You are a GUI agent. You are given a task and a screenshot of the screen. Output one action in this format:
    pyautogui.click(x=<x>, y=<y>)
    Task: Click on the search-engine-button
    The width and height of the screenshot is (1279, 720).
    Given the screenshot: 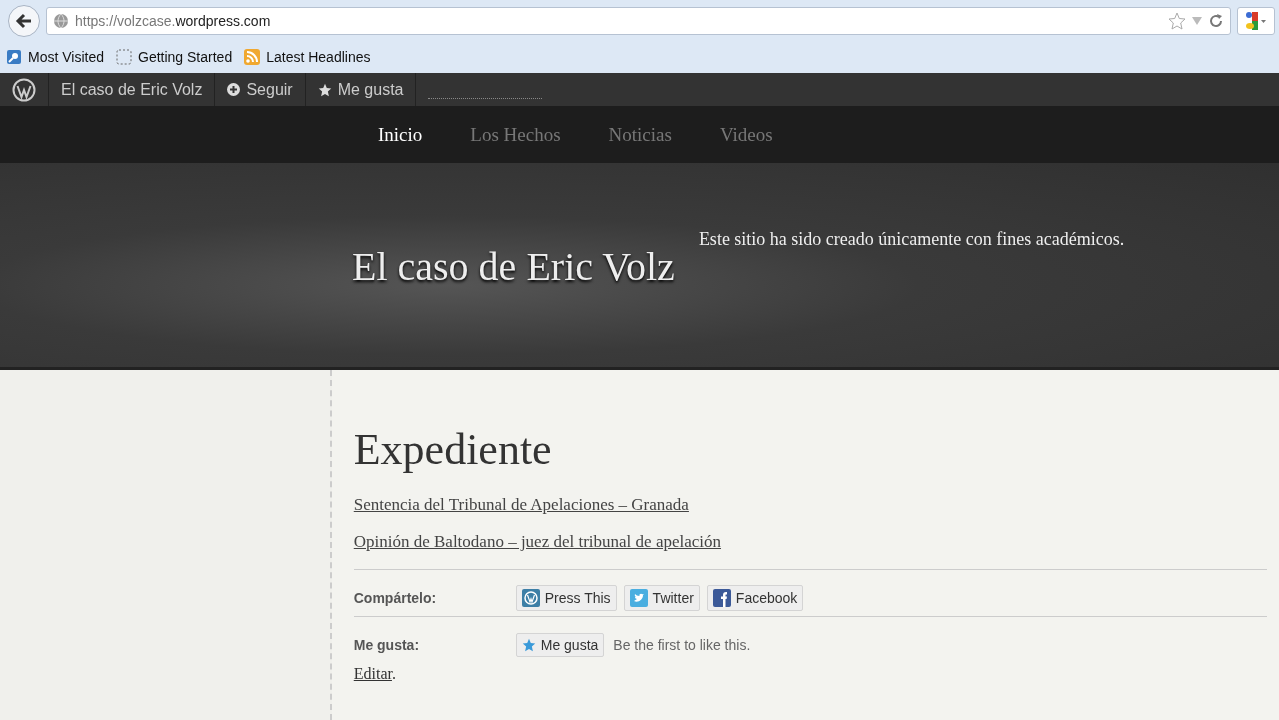 What is the action you would take?
    pyautogui.click(x=1256, y=21)
    